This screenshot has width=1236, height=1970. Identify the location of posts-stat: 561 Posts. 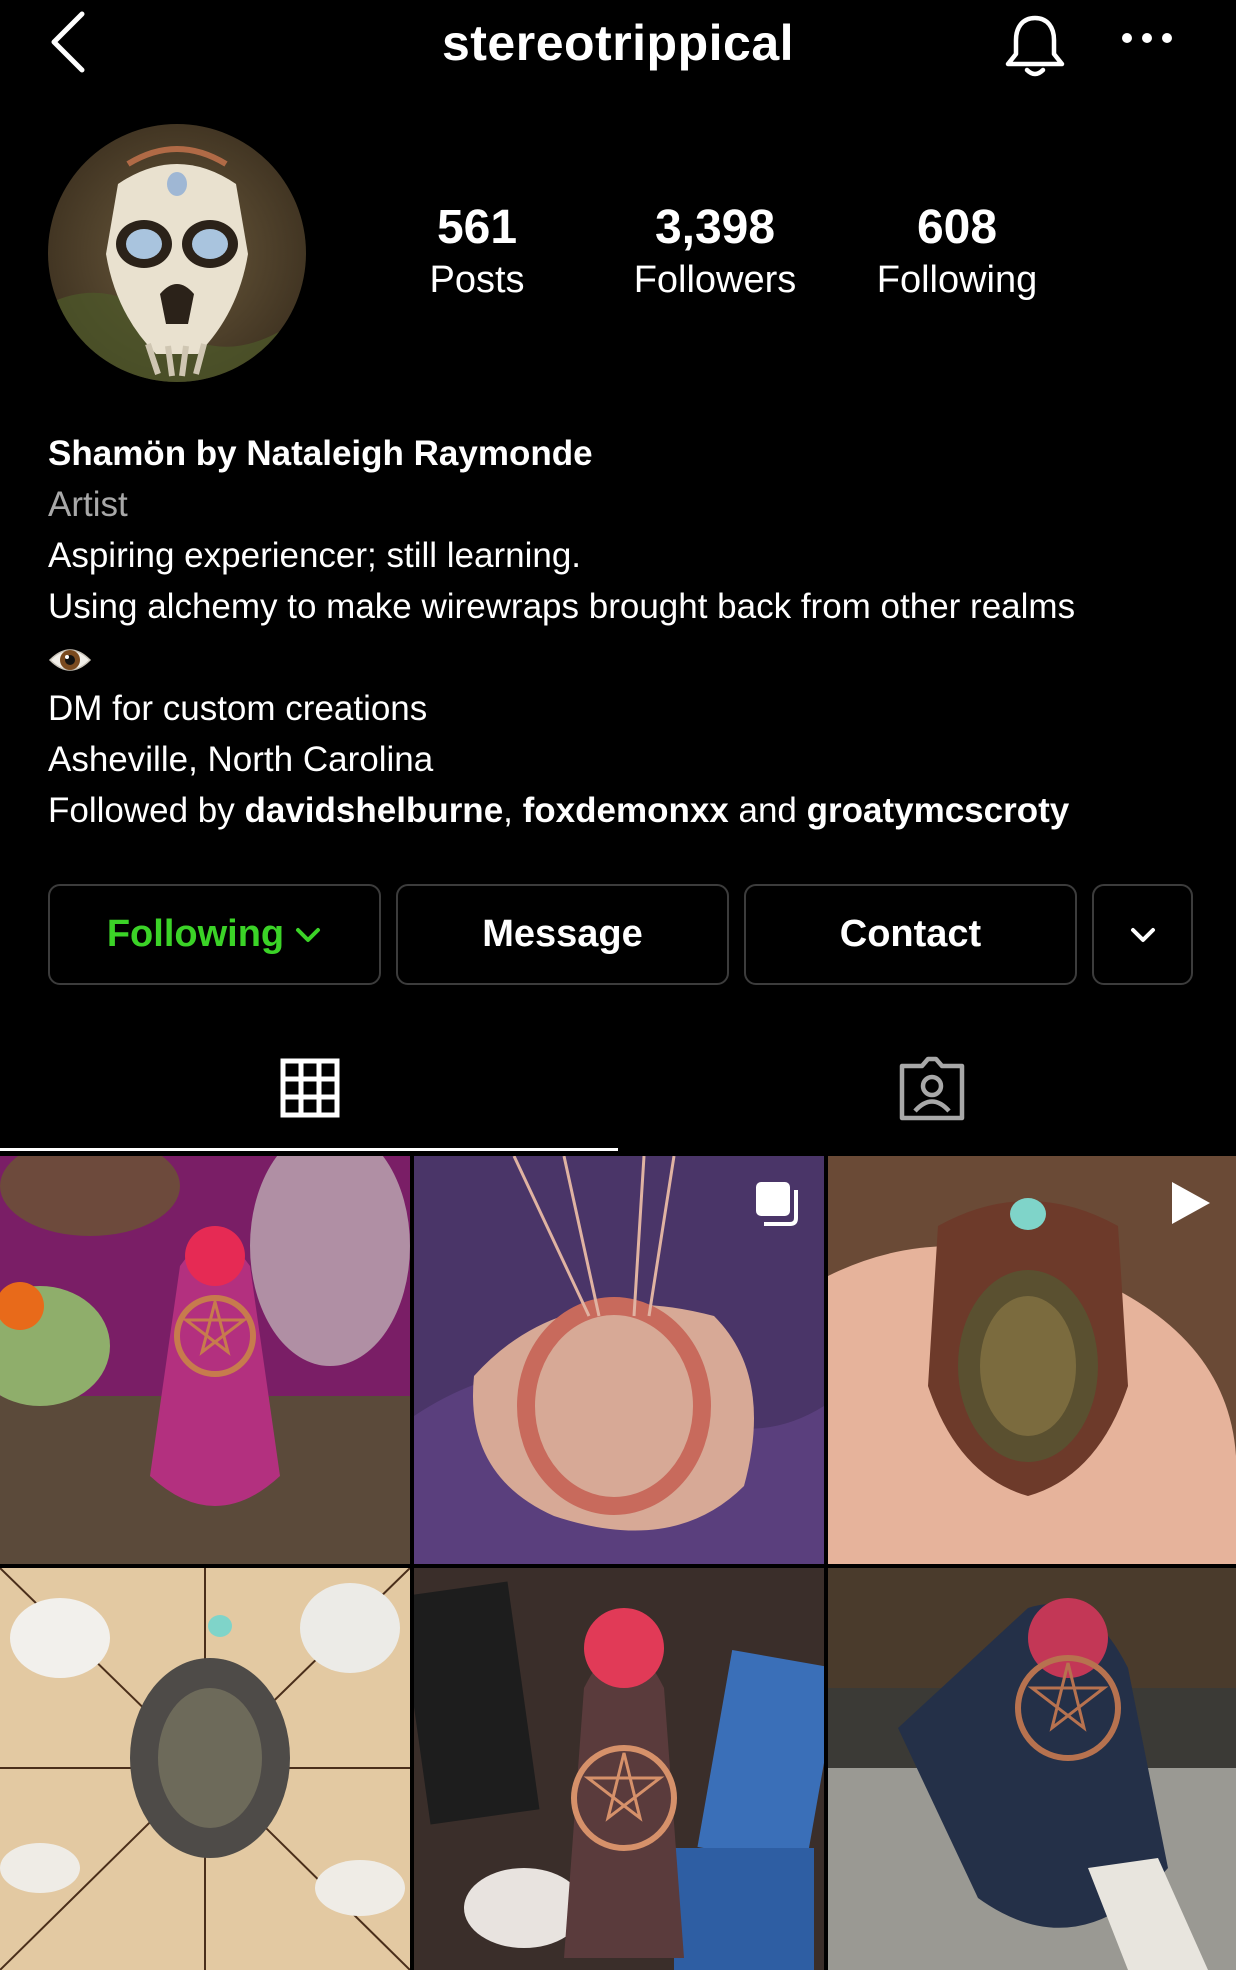
(477, 252).